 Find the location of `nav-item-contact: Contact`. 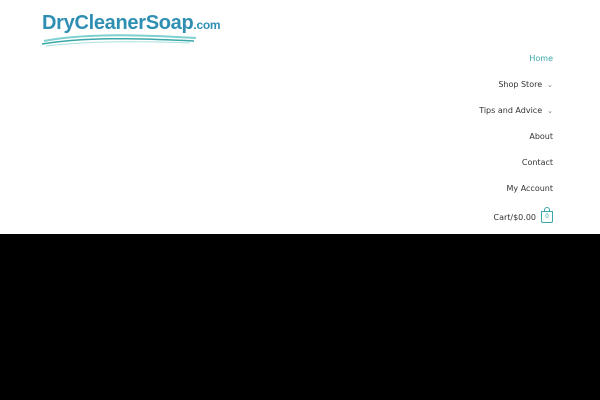

nav-item-contact: Contact is located at coordinates (537, 166).